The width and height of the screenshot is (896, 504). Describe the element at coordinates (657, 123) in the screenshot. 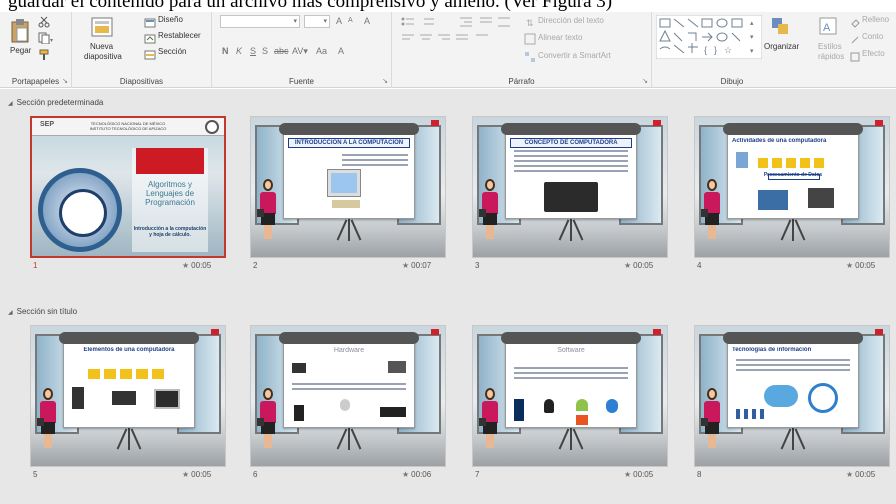

I see `red-corner` at that location.